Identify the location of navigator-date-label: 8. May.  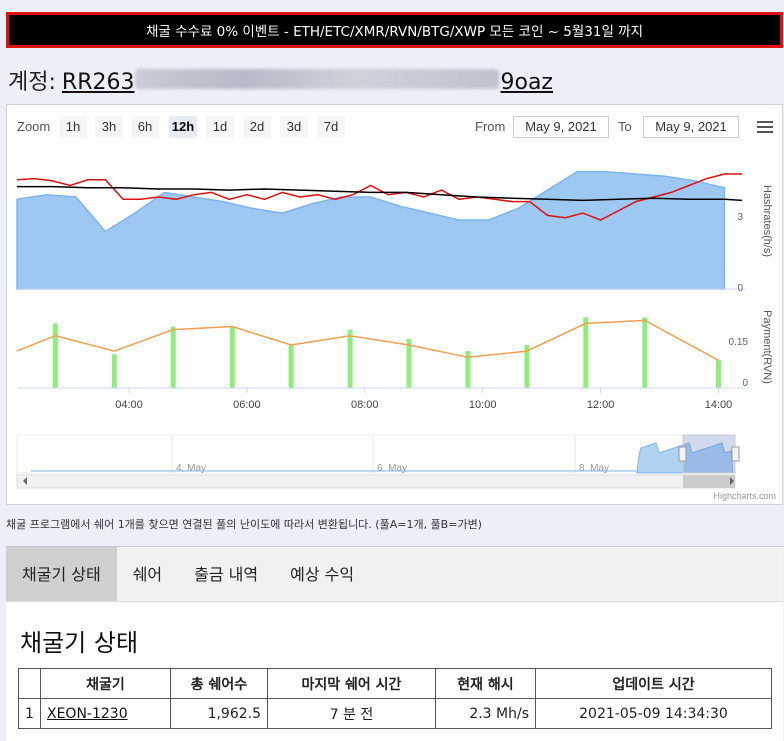
(594, 468).